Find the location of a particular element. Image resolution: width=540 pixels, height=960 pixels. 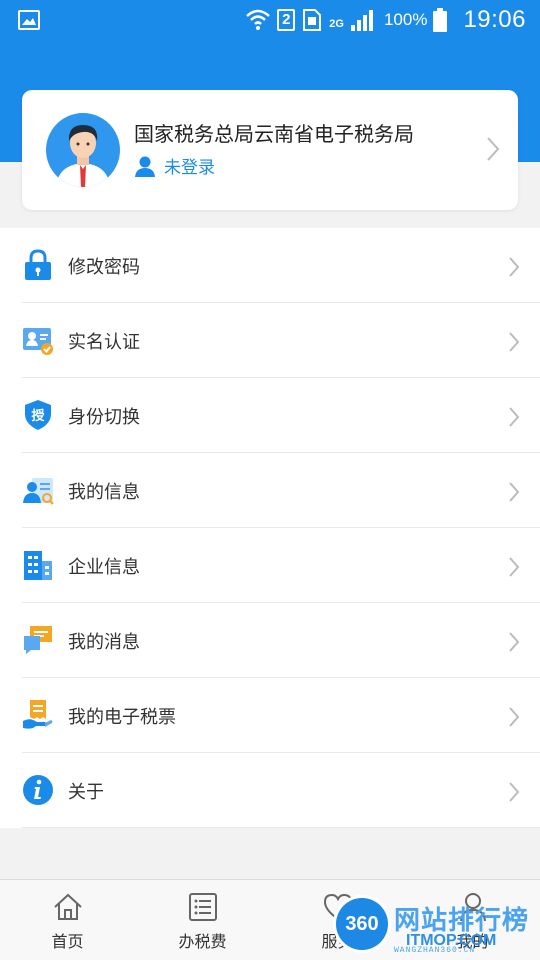

building-icon is located at coordinates (38, 565).